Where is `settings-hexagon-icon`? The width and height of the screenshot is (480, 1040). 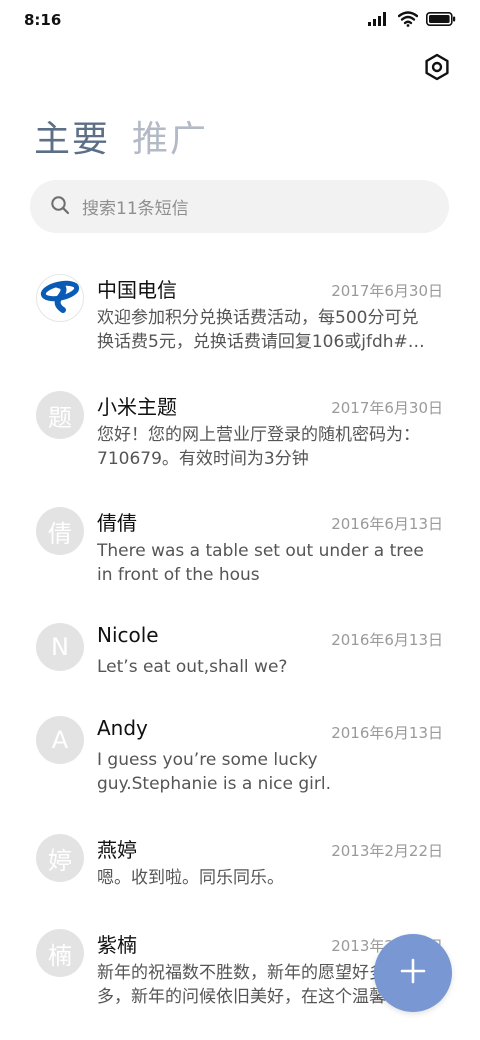 settings-hexagon-icon is located at coordinates (437, 69).